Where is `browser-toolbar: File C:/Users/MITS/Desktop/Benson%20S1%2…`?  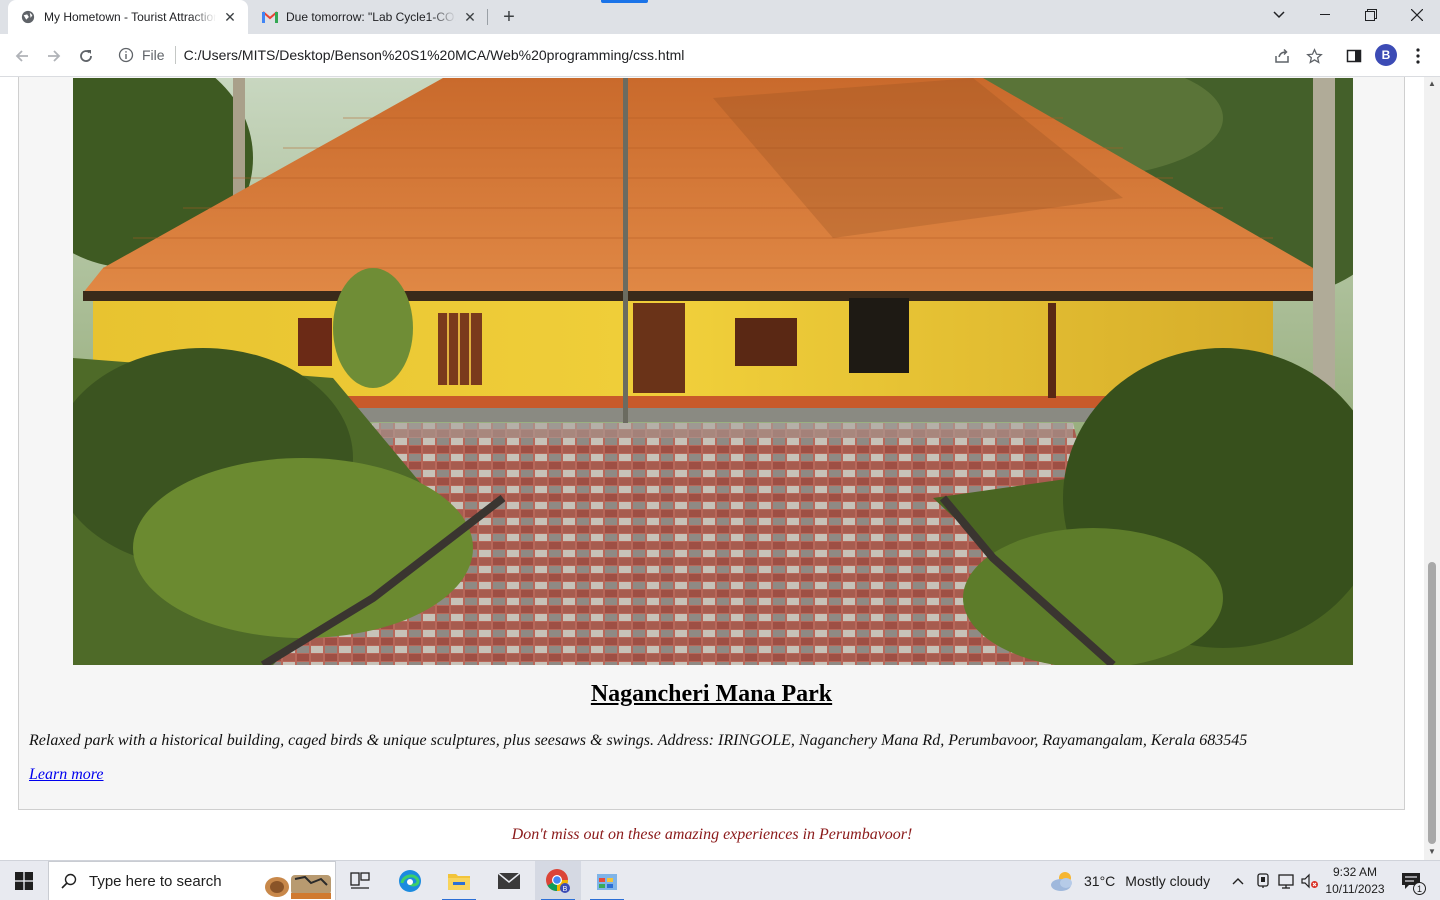 browser-toolbar: File C:/Users/MITS/Desktop/Benson%20S1%2… is located at coordinates (720, 55).